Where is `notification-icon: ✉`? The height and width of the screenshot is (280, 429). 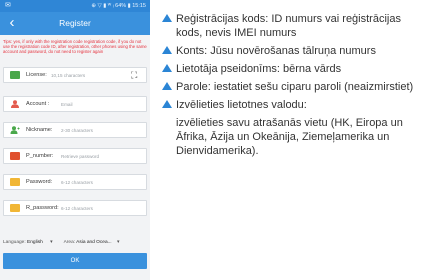 notification-icon: ✉ is located at coordinates (8, 5).